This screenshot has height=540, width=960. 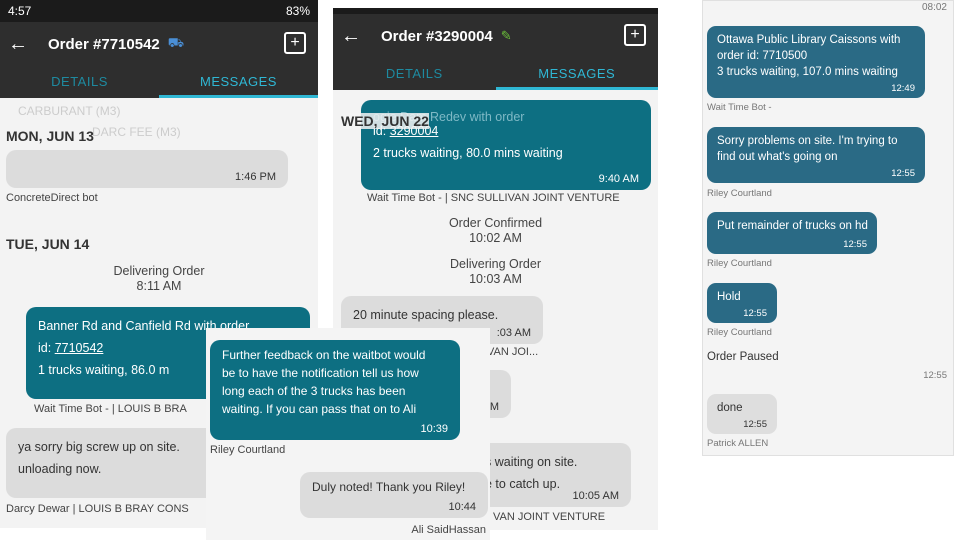 What do you see at coordinates (297, 11) in the screenshot?
I see `battery-level: 83%` at bounding box center [297, 11].